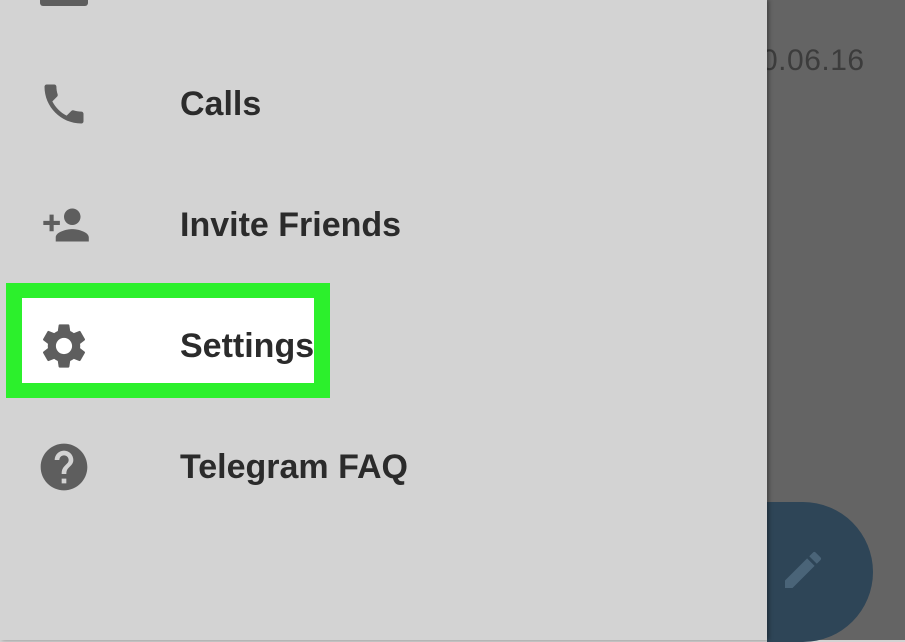 The width and height of the screenshot is (905, 642). Describe the element at coordinates (64, 346) in the screenshot. I see `gear-icon` at that location.